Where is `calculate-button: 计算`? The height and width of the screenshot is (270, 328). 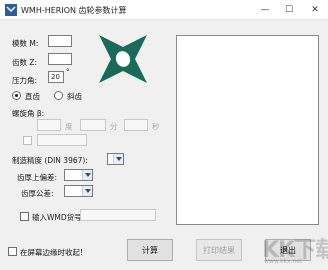 calculate-button: 计算 is located at coordinates (150, 250).